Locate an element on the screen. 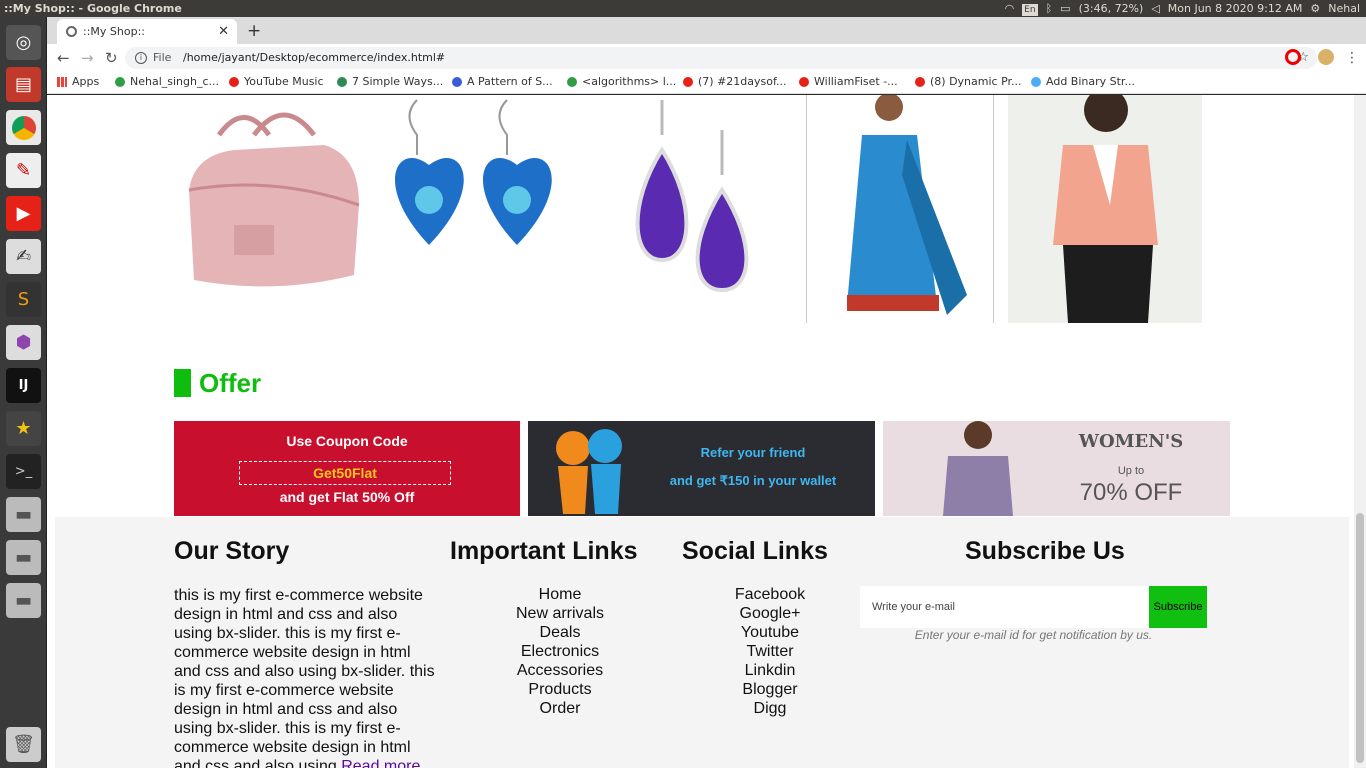 The image size is (1366, 768). battery-icon: ▭ is located at coordinates (1065, 8).